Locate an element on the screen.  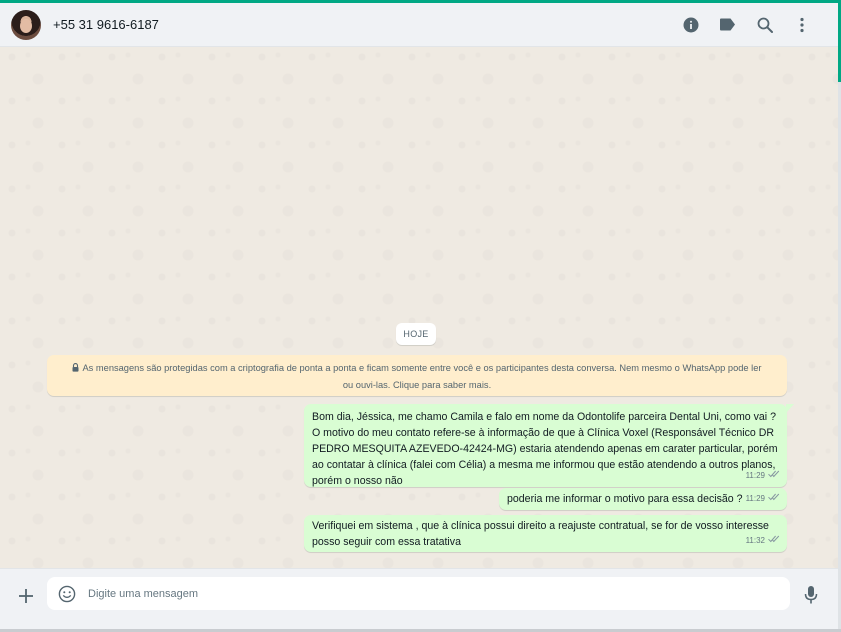
message-input is located at coordinates (438, 593).